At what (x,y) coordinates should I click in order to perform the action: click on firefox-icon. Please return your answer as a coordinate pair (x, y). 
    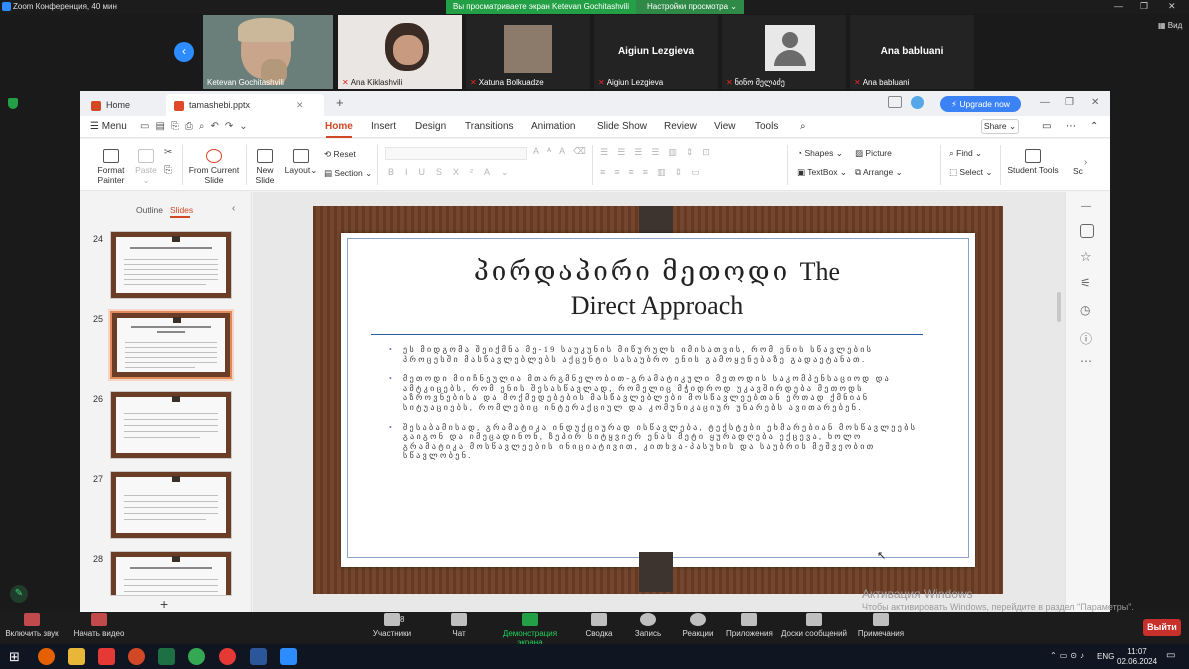
    Looking at the image, I should click on (46, 656).